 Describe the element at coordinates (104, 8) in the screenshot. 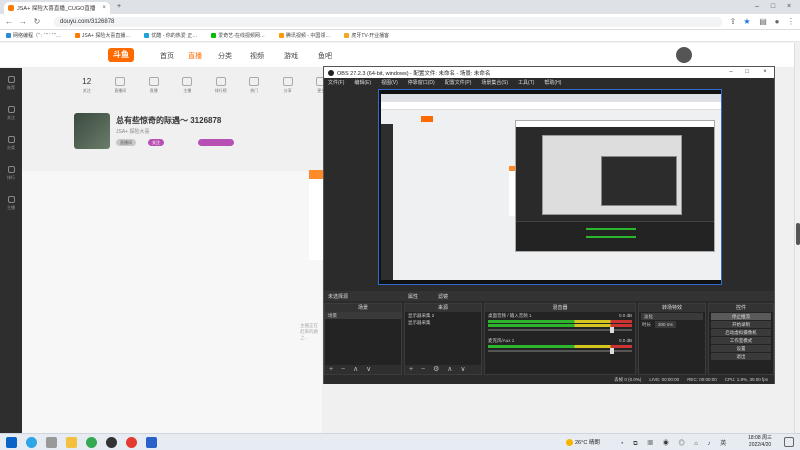

I see `tab-close-icon: ×` at that location.